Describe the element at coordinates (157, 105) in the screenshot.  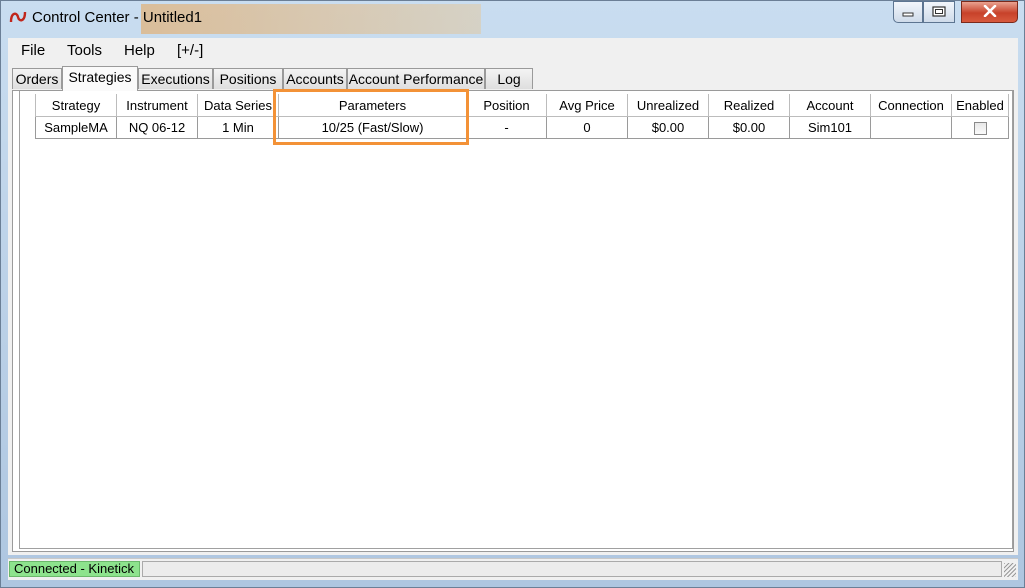
I see `column-header-instrument: Instrument` at that location.